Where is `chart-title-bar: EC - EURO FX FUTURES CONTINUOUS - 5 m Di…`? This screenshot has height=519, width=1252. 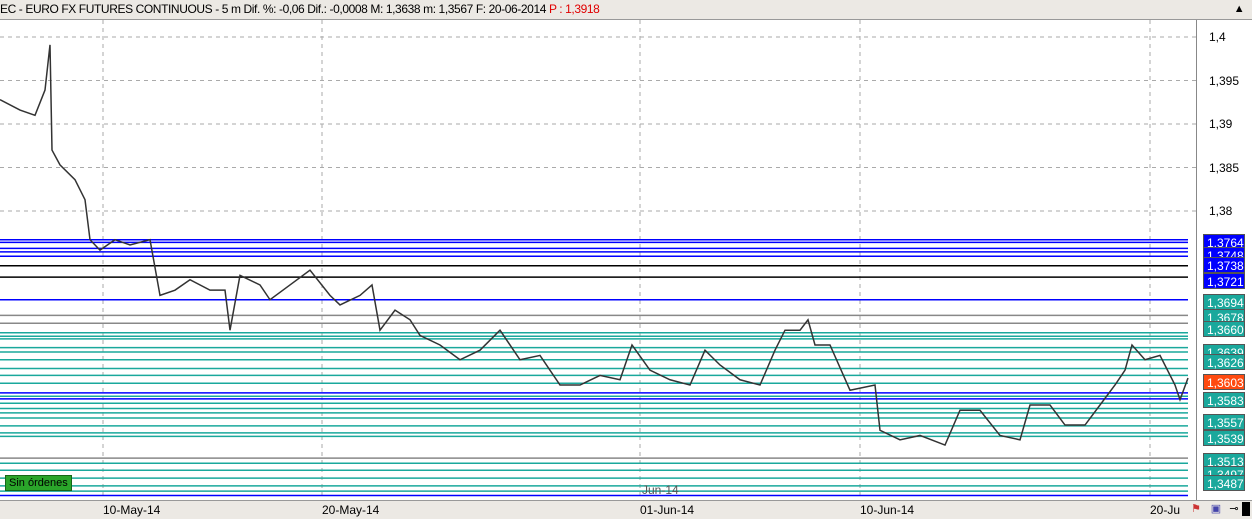 chart-title-bar: EC - EURO FX FUTURES CONTINUOUS - 5 m Di… is located at coordinates (626, 10).